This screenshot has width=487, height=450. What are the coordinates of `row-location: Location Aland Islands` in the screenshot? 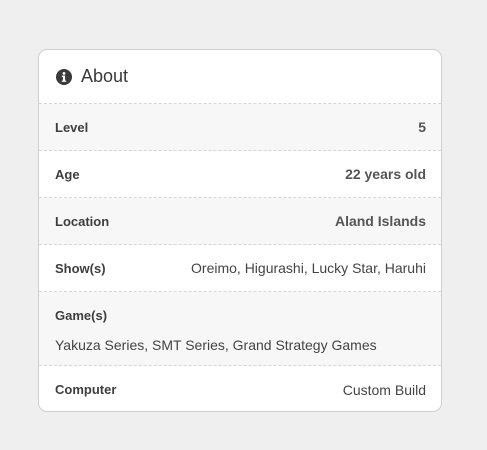 It's located at (240, 221).